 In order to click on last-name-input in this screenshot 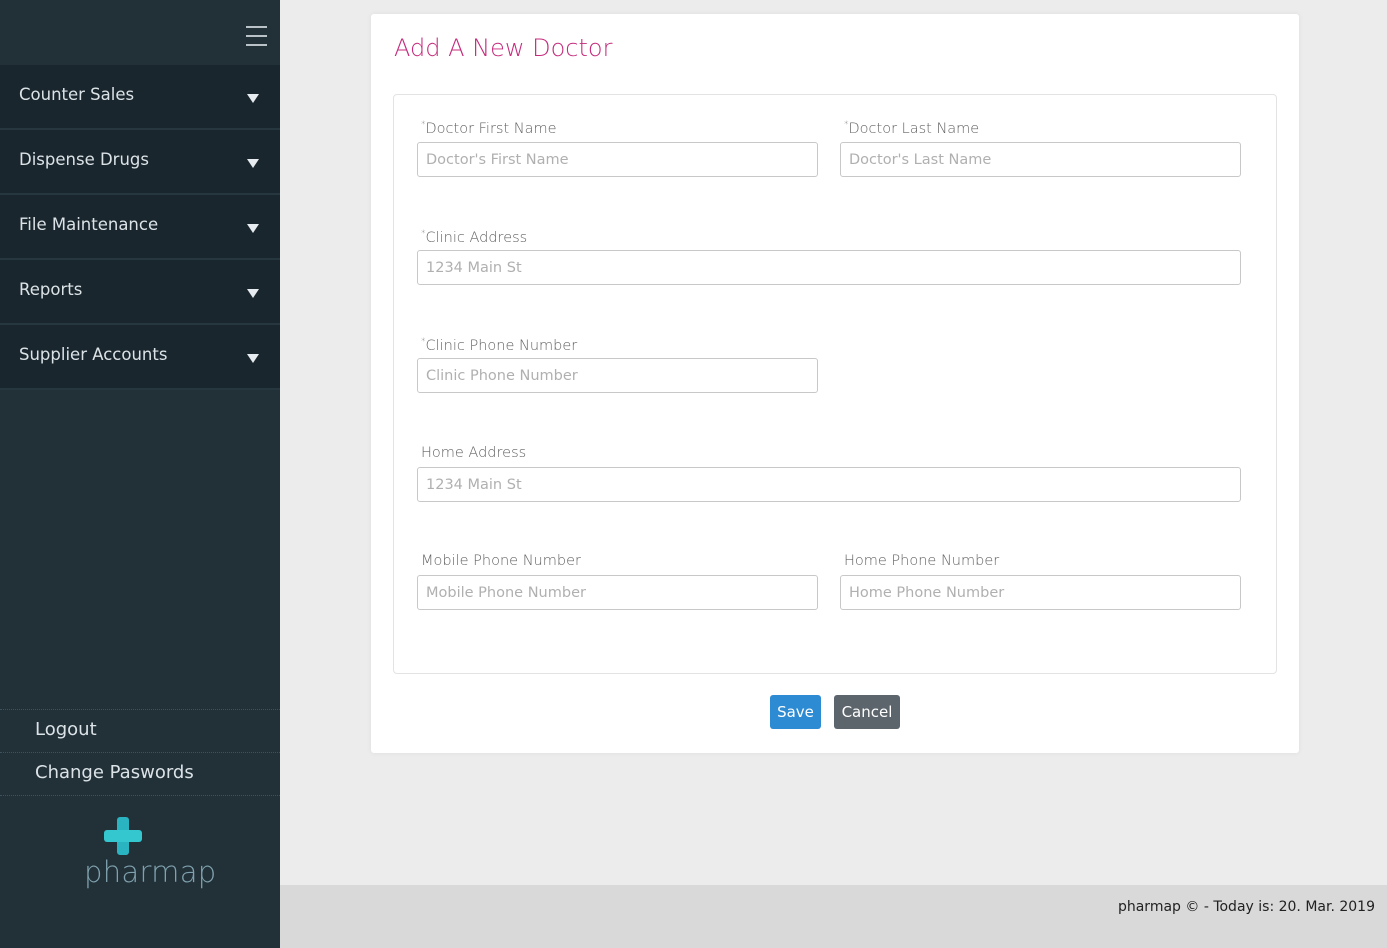, I will do `click(1040, 159)`.